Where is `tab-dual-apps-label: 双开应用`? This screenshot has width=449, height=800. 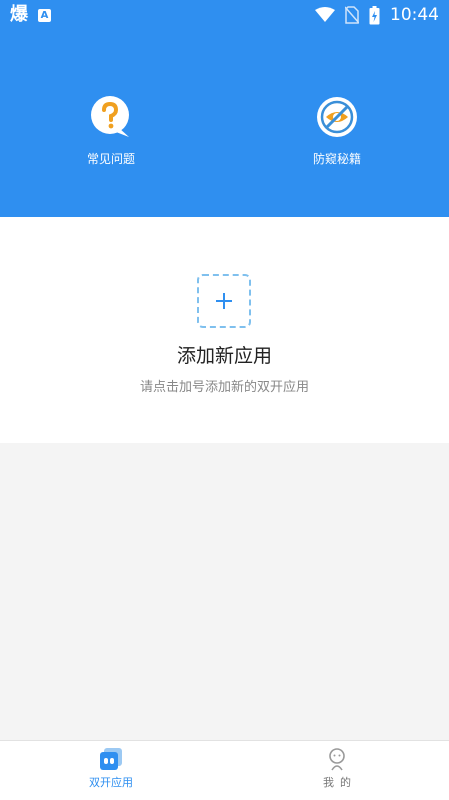
tab-dual-apps-label: 双开应用 is located at coordinates (111, 782).